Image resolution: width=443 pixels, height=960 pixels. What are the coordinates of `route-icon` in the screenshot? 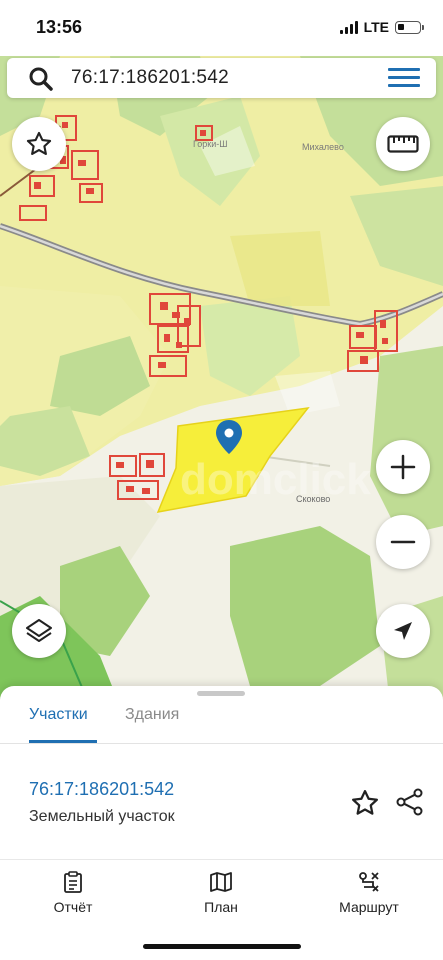 It's located at (369, 882).